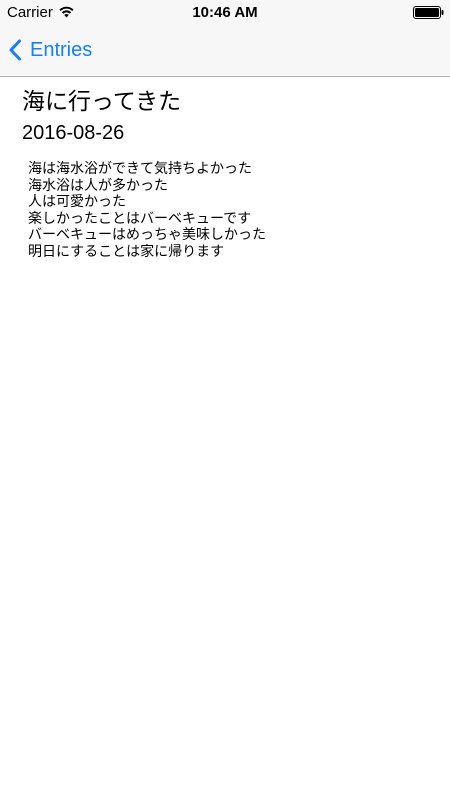  Describe the element at coordinates (126, 251) in the screenshot. I see `entry-body-line: 明日にすることは家に帰ります` at that location.